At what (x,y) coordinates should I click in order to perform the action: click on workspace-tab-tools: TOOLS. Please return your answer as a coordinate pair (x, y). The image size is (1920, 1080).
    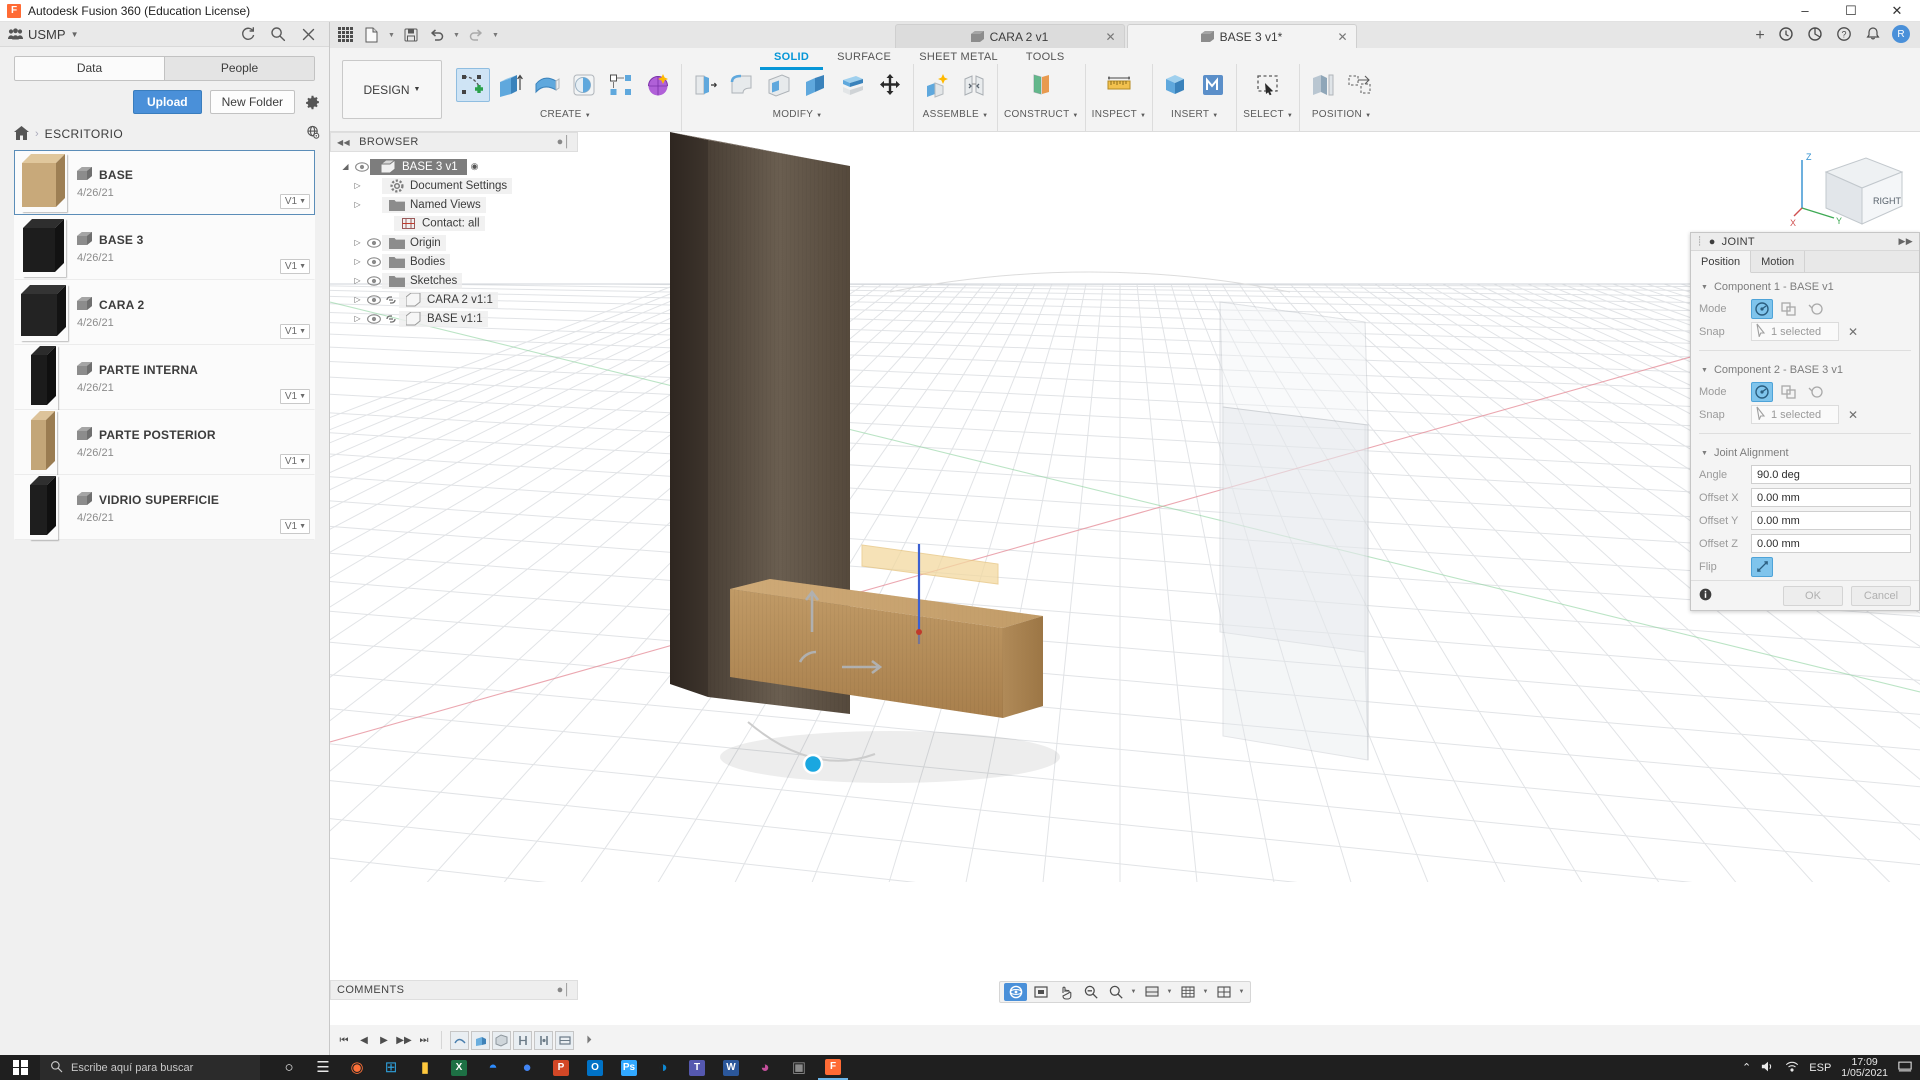
    Looking at the image, I should click on (1045, 60).